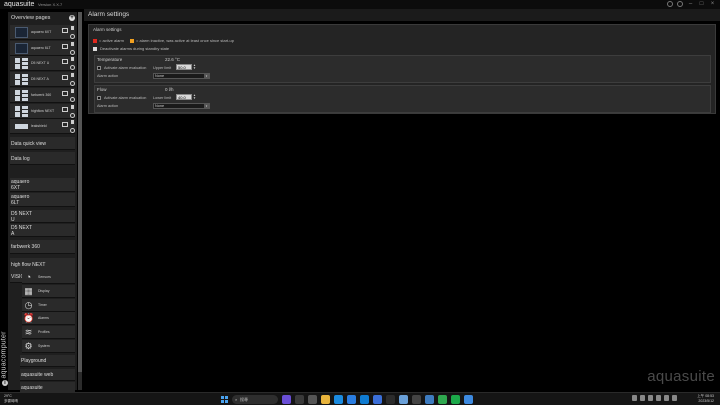 This screenshot has height=405, width=720. What do you see at coordinates (705, 399) in the screenshot?
I see `clock: 上午 08:53 2023/5/12` at bounding box center [705, 399].